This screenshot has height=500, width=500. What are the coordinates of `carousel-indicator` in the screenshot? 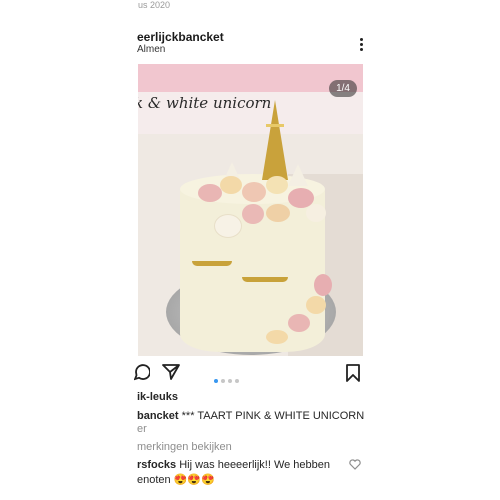 It's located at (228, 379).